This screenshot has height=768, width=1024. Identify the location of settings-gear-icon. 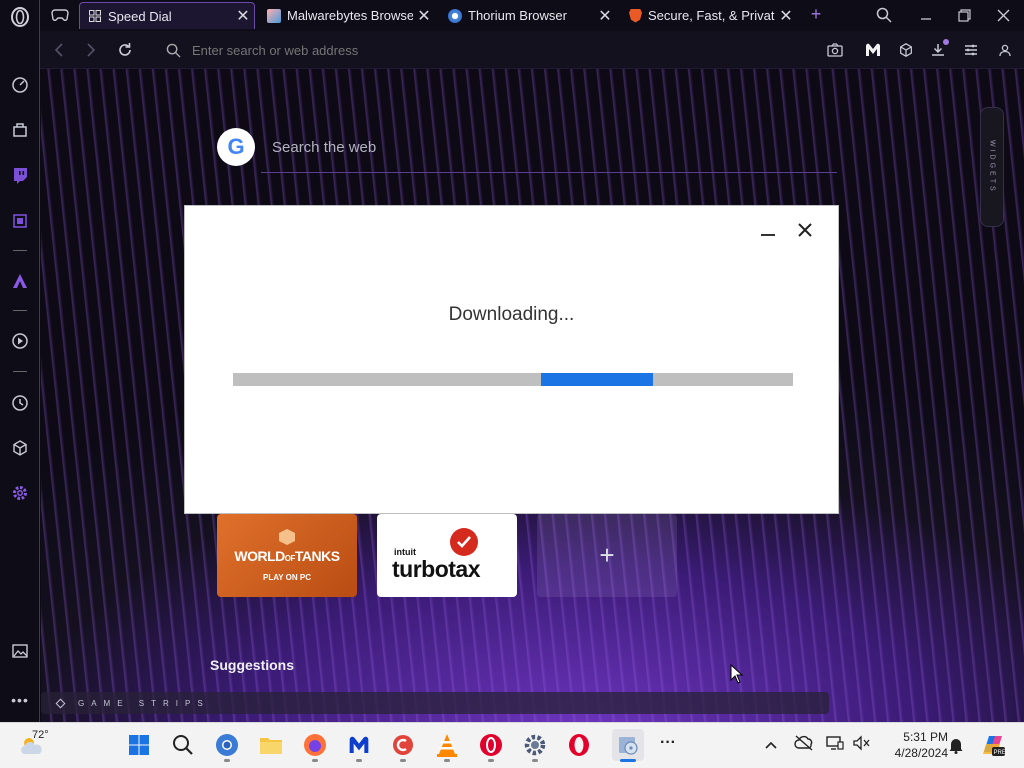
(20, 493).